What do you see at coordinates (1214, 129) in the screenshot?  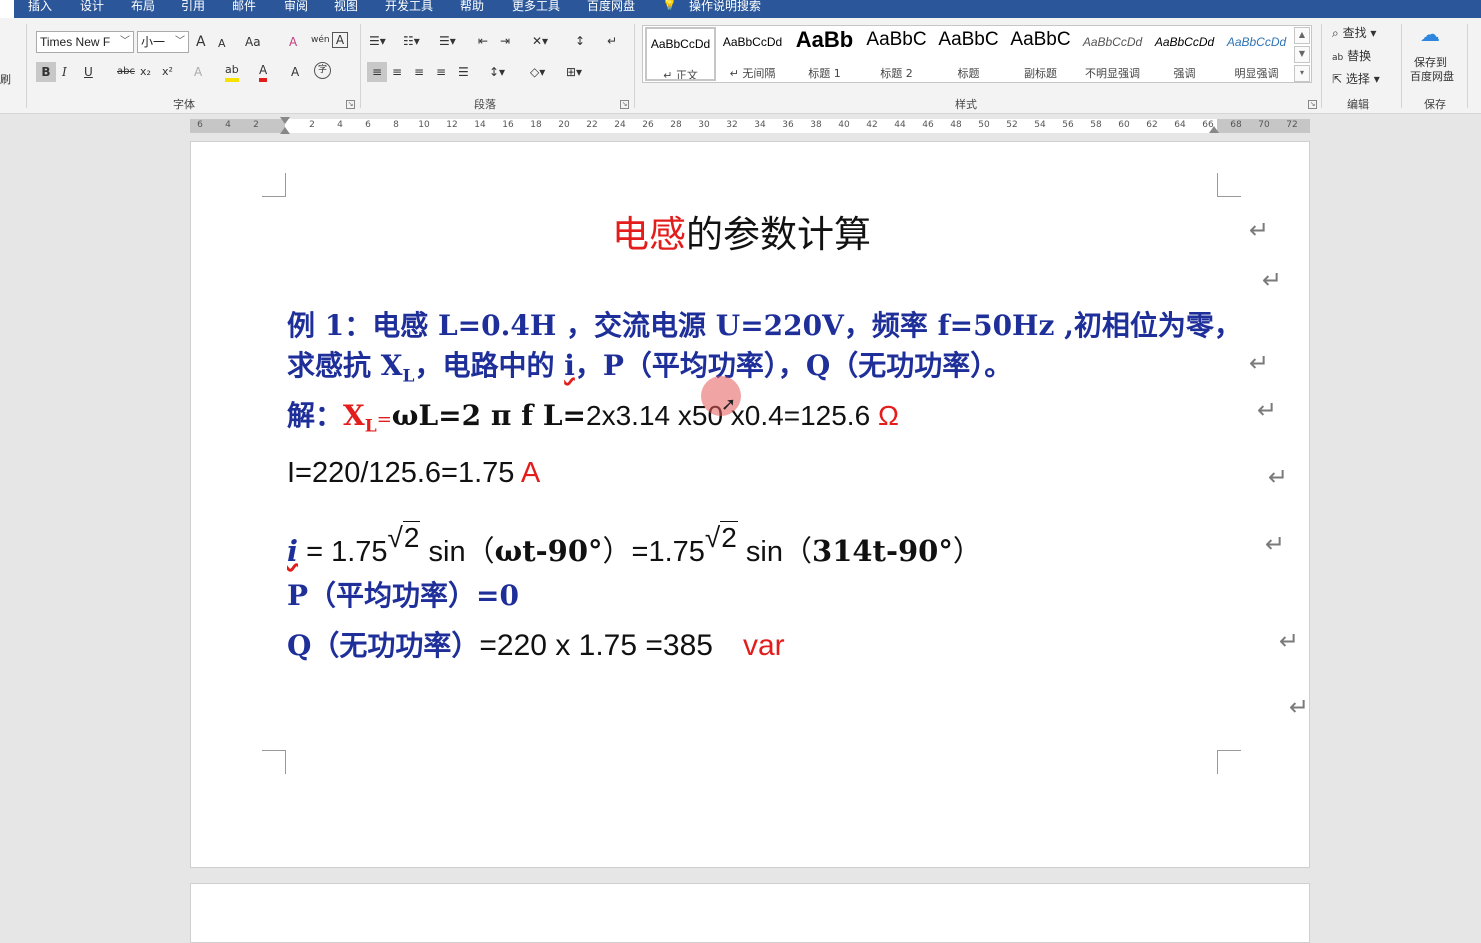 I see `right-indent-marker` at bounding box center [1214, 129].